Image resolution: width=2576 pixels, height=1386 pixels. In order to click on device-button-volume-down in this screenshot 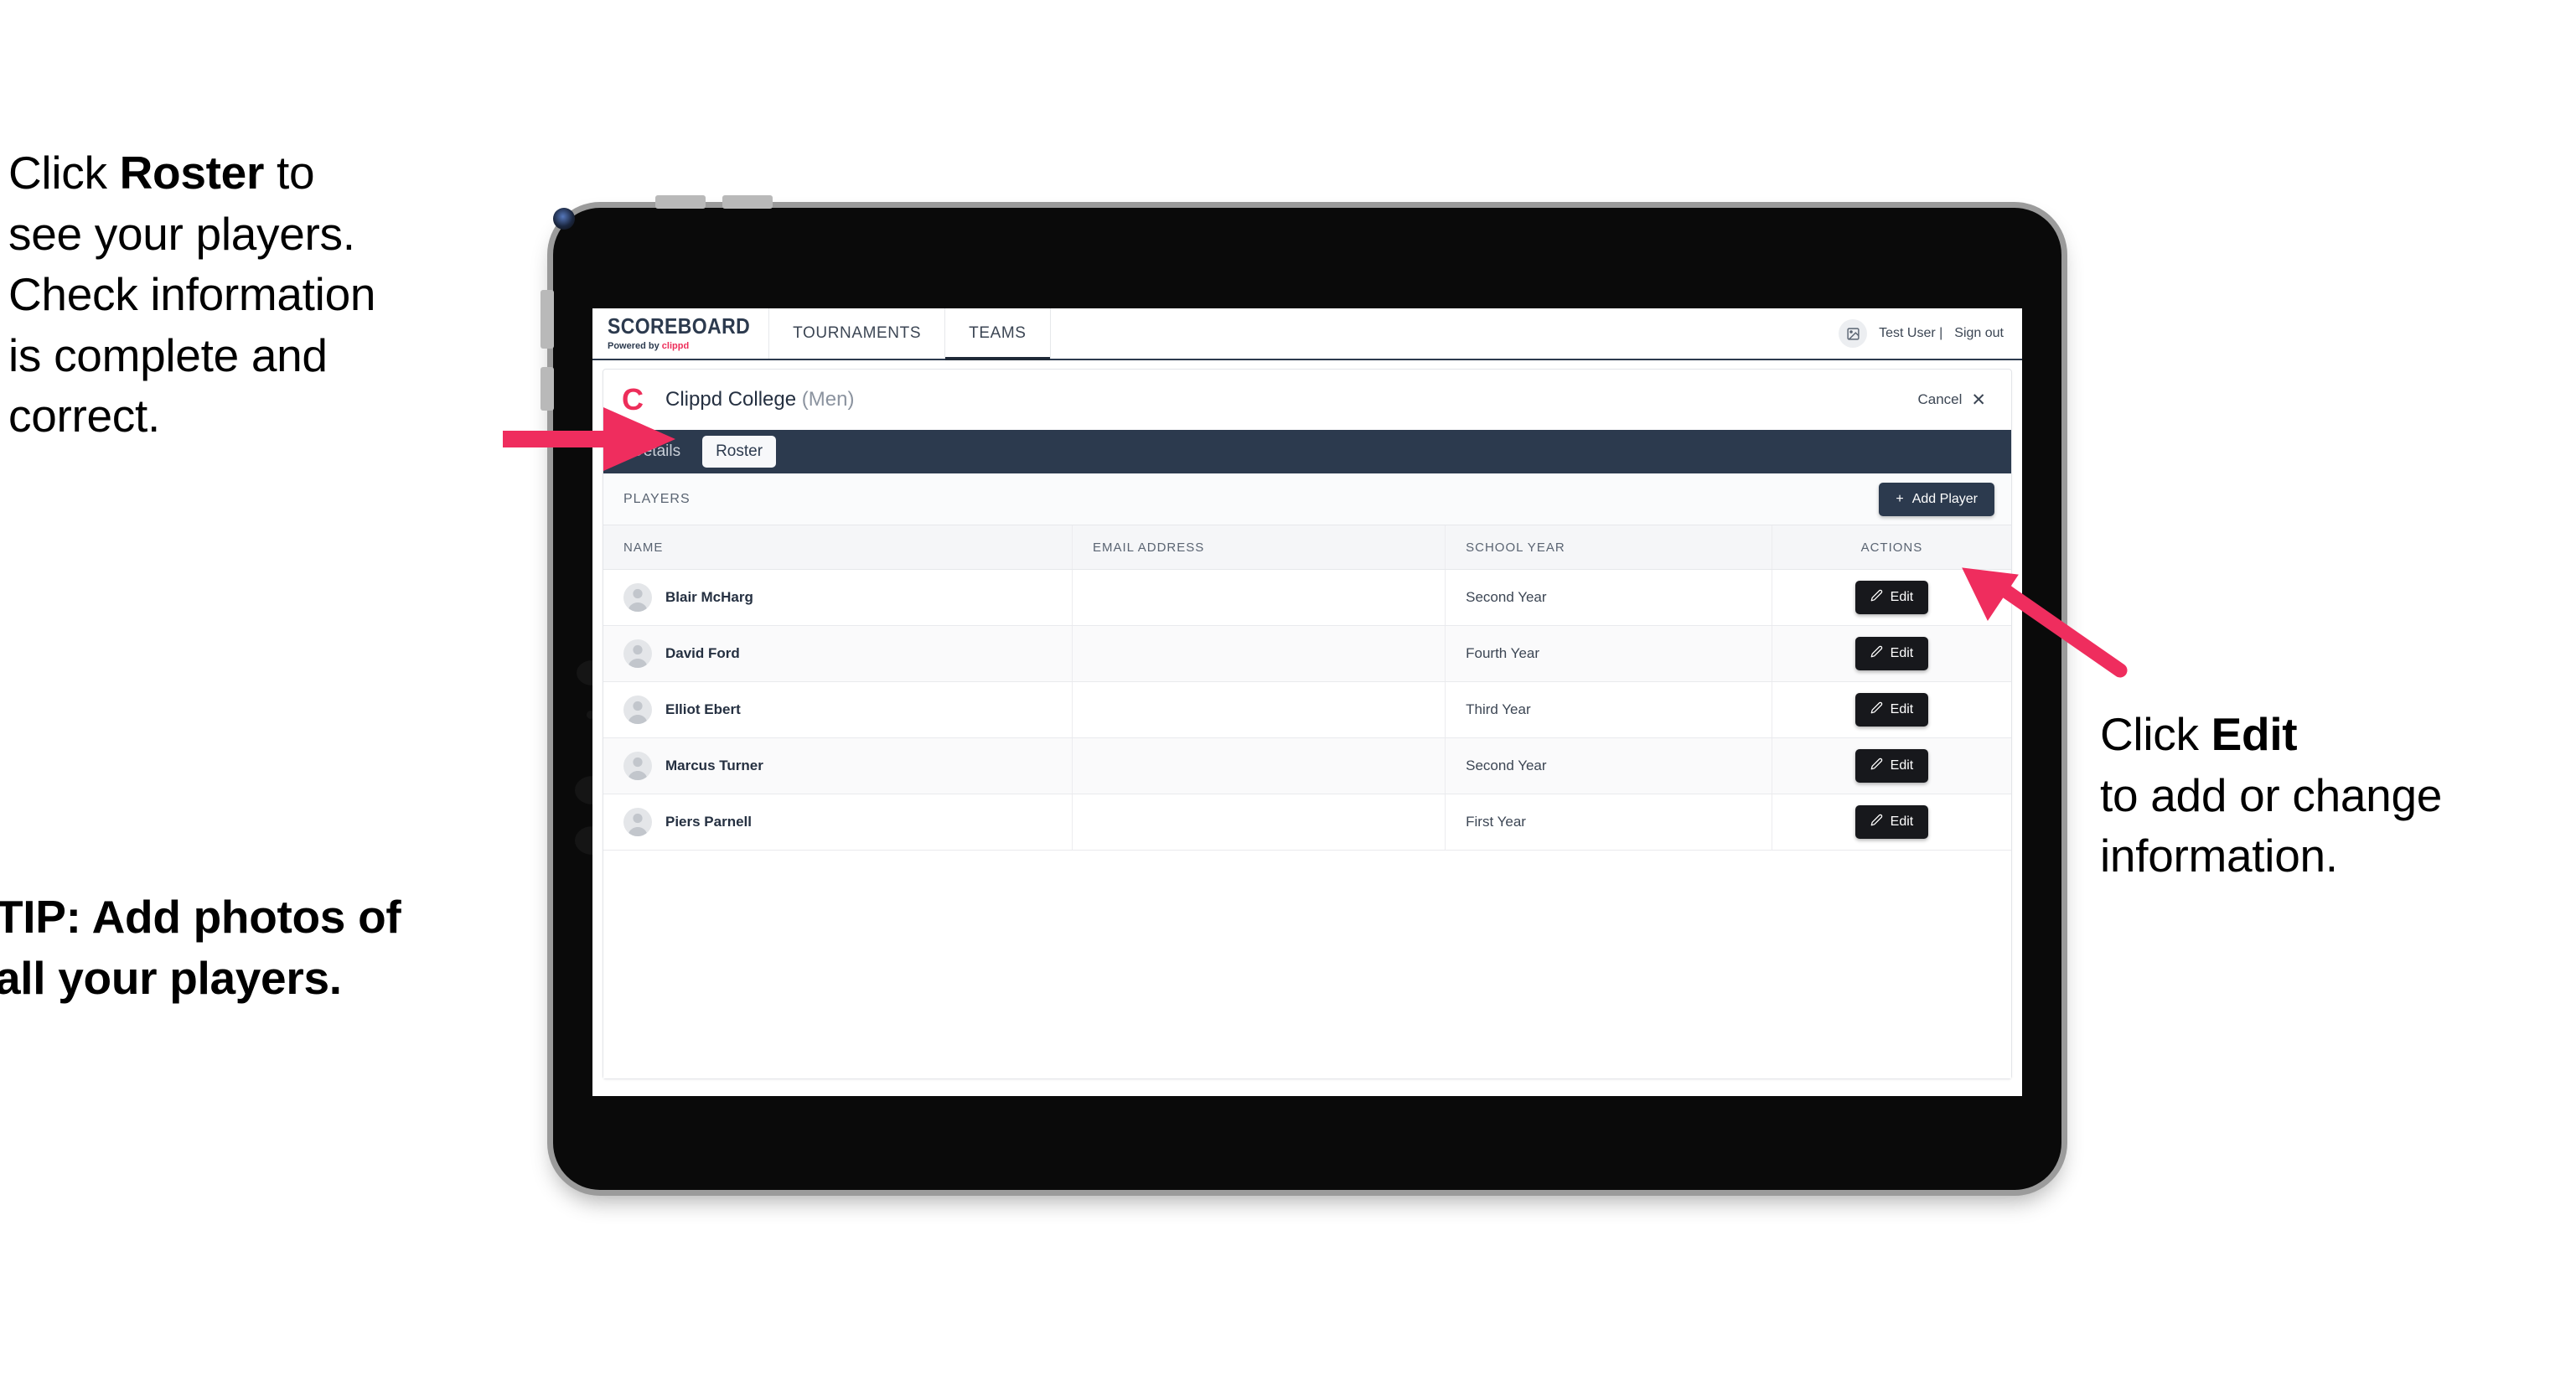, I will do `click(747, 202)`.